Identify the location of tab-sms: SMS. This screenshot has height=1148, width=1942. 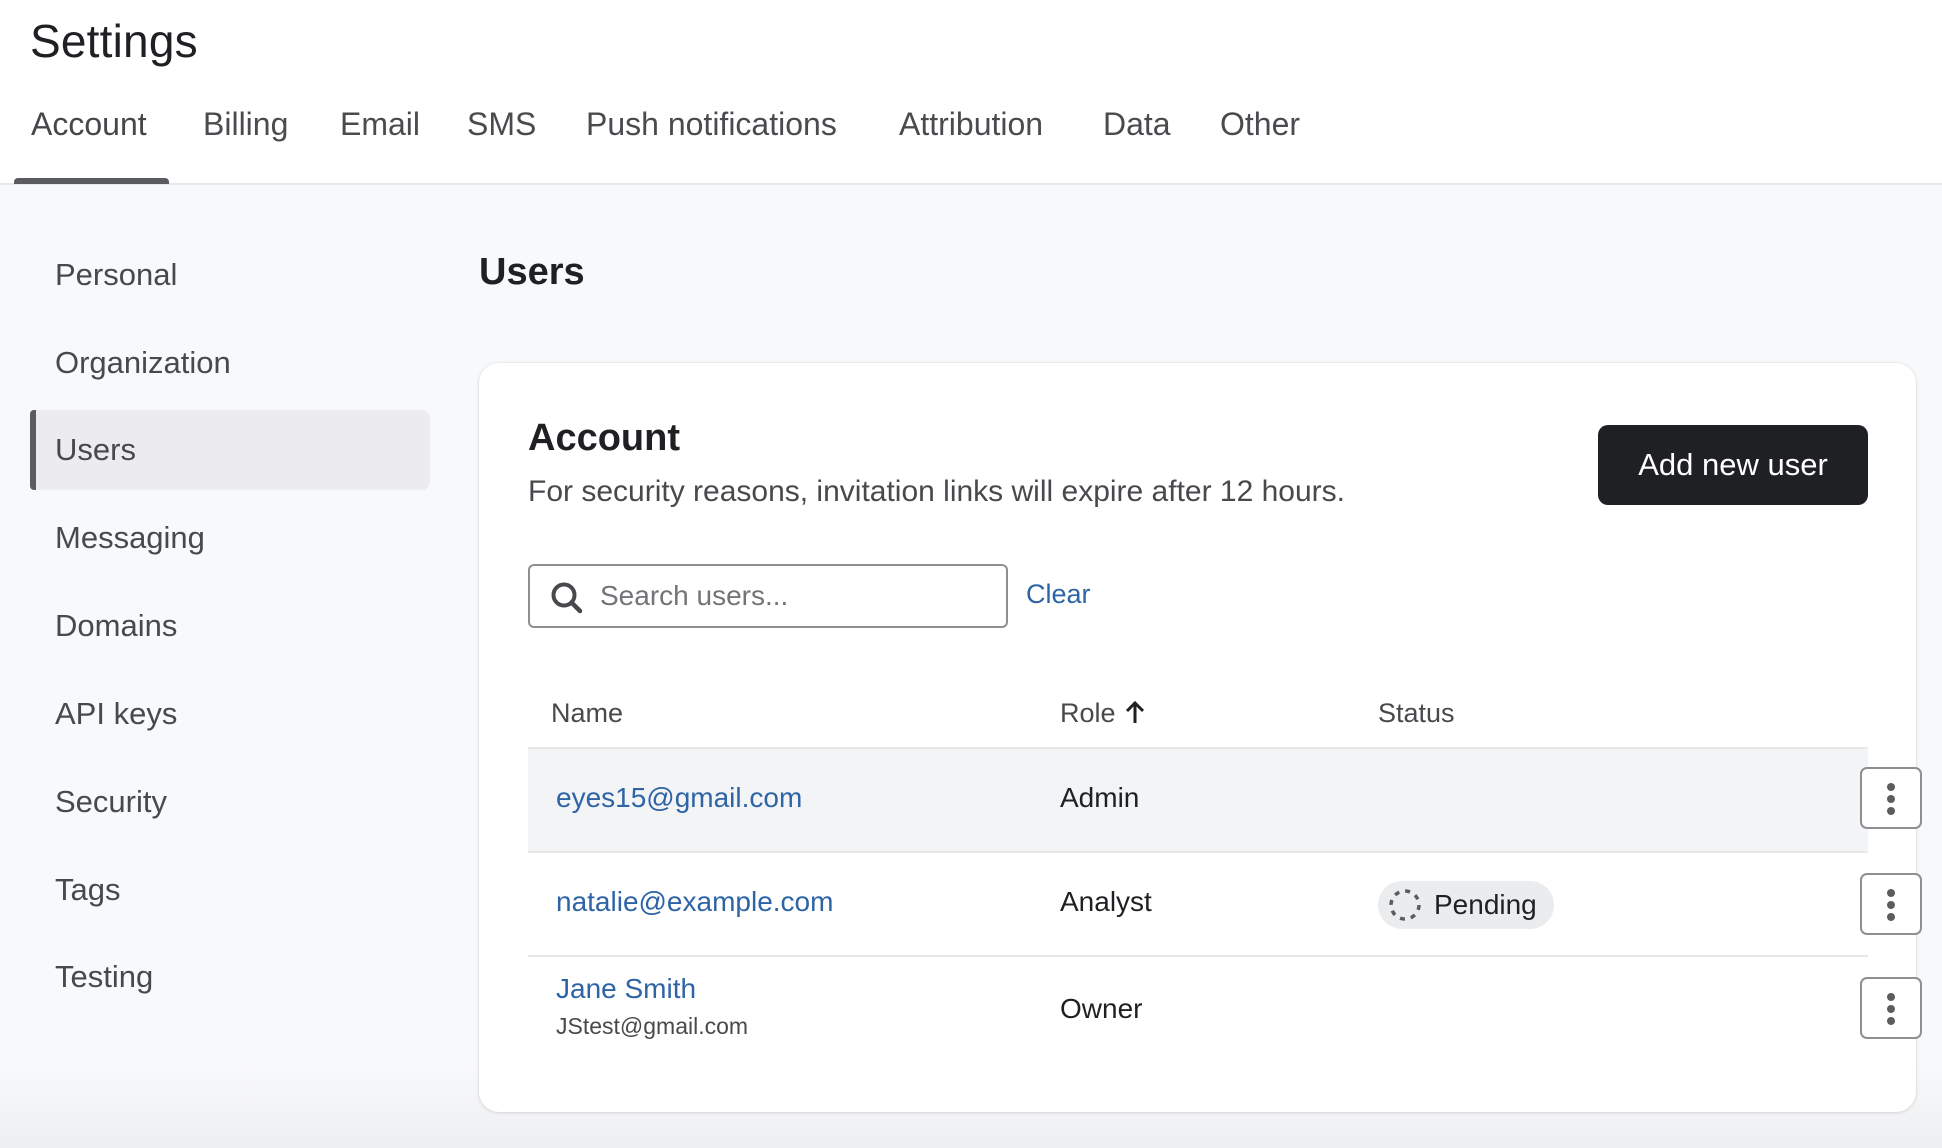
(501, 145).